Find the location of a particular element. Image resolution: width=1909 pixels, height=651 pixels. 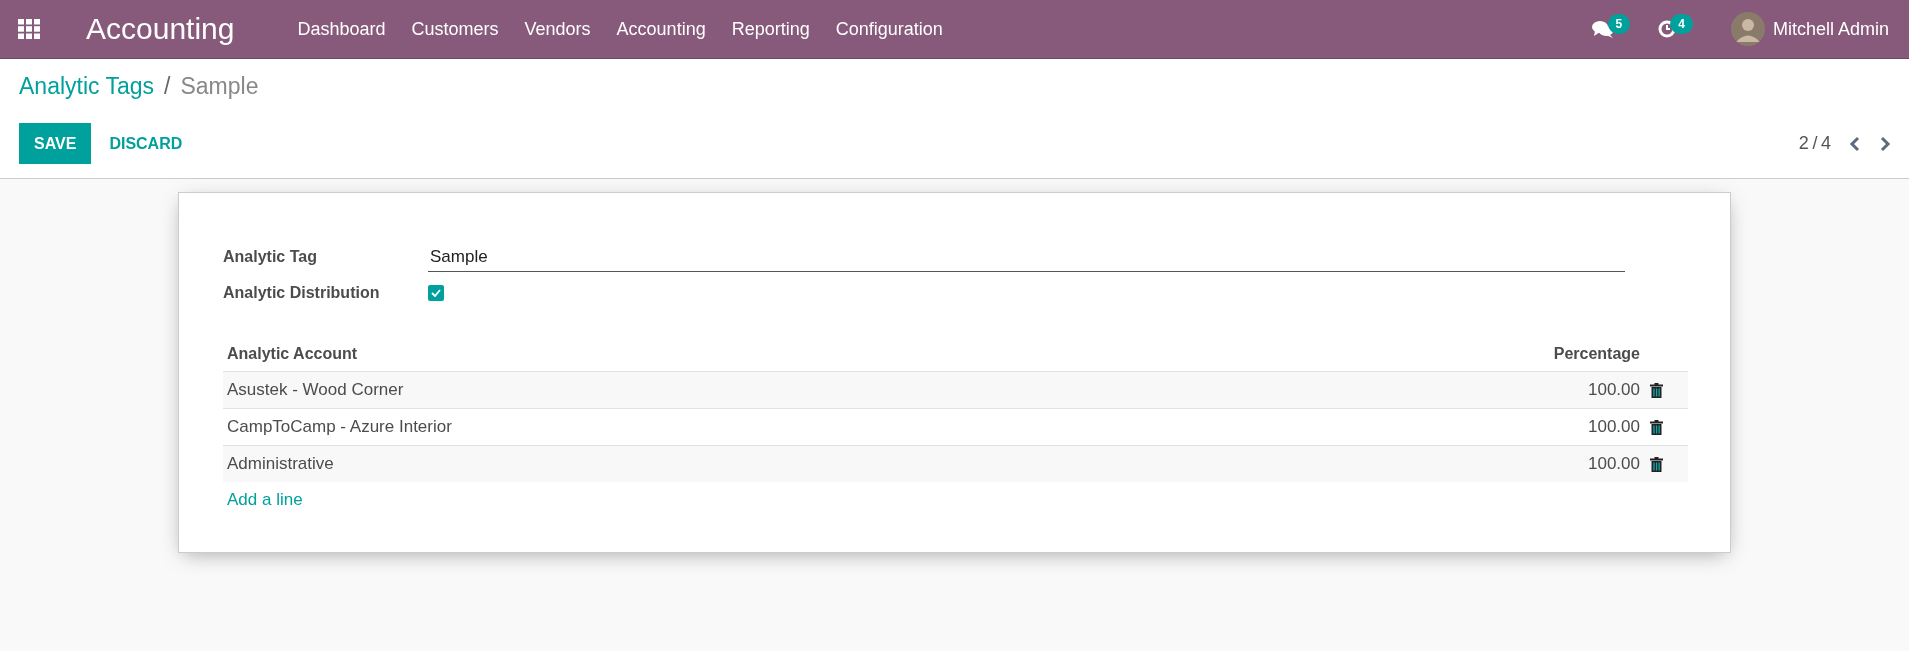

checkmark-icon is located at coordinates (436, 293).